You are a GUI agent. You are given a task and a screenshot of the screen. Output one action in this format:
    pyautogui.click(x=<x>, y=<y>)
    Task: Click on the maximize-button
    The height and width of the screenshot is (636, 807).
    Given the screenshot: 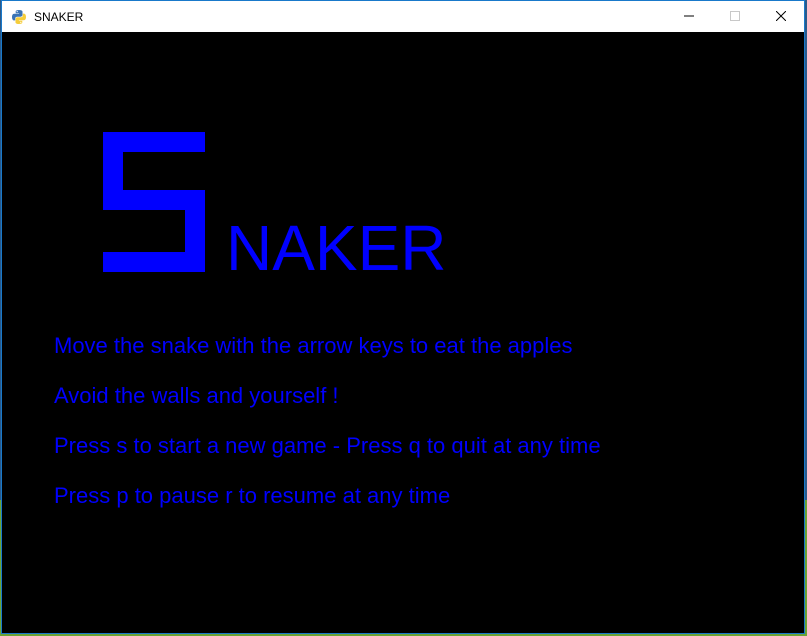 What is the action you would take?
    pyautogui.click(x=735, y=16)
    